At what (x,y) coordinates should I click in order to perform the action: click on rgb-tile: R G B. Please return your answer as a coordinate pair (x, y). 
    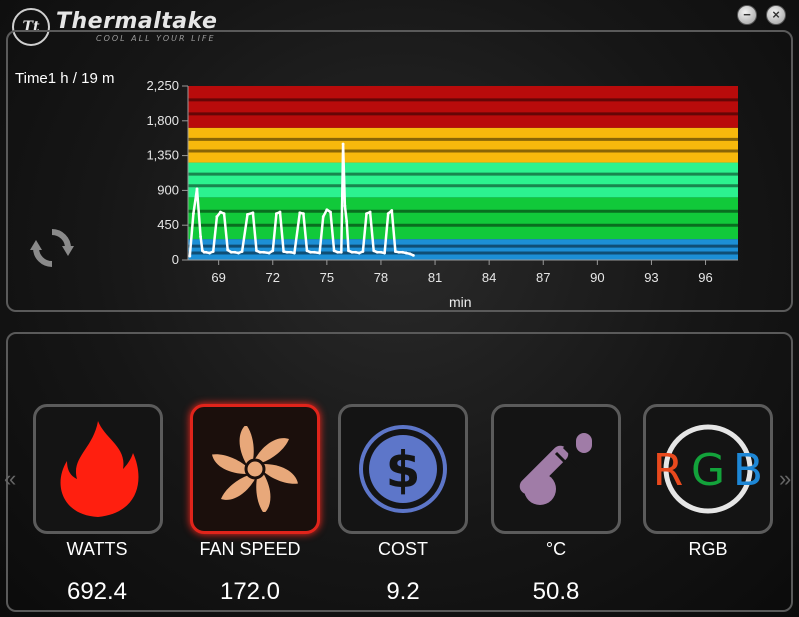
    Looking at the image, I should click on (708, 469).